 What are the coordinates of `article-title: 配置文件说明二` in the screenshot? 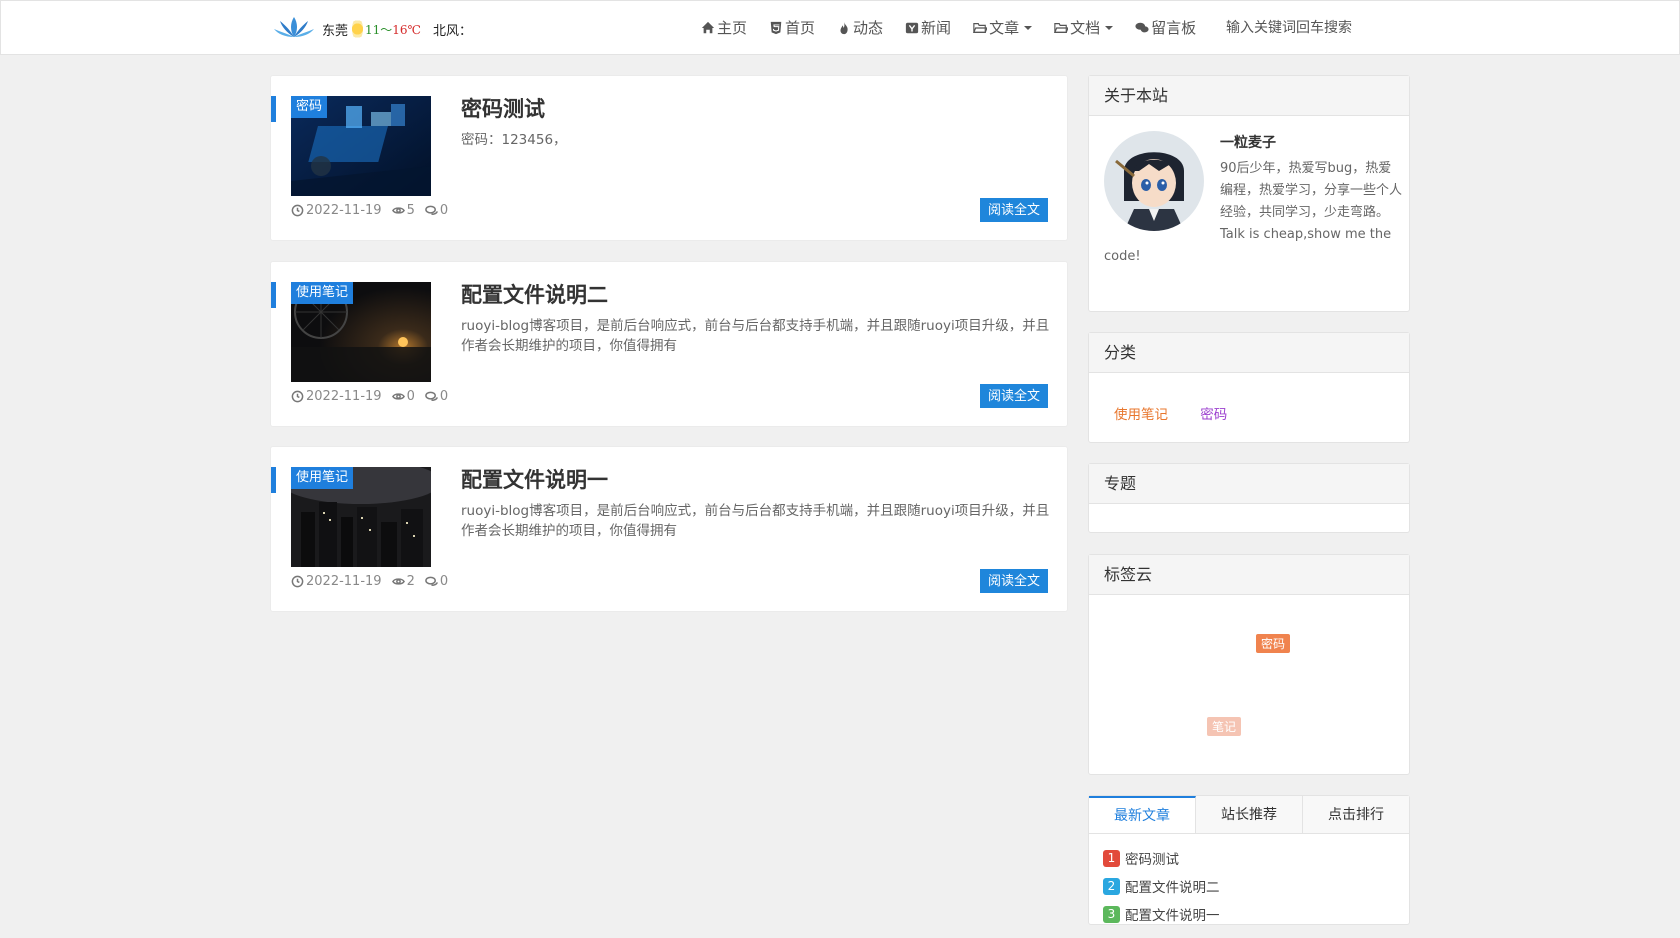 It's located at (534, 294).